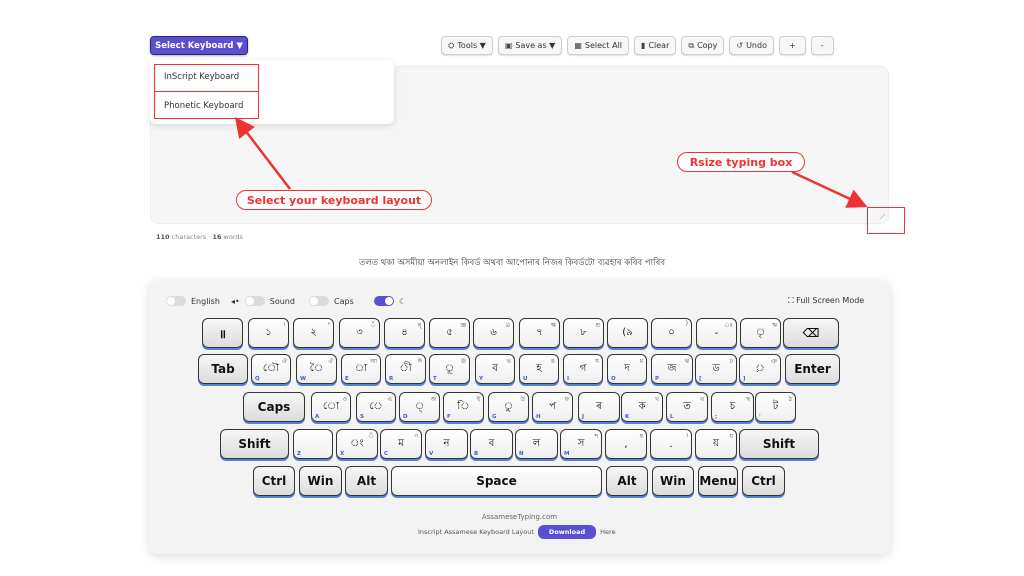 The image size is (1024, 576). What do you see at coordinates (581, 444) in the screenshot?
I see `key-r3-k7: স শ M` at bounding box center [581, 444].